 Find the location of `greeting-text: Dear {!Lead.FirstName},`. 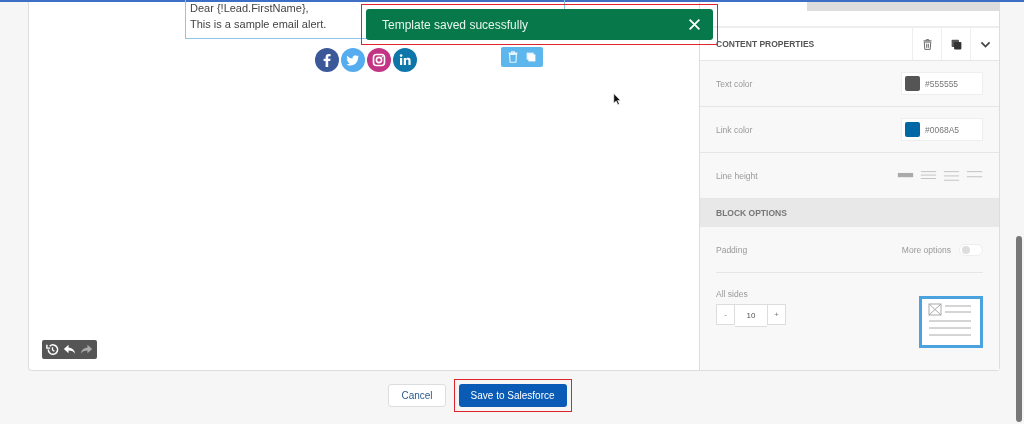

greeting-text: Dear {!Lead.FirstName}, is located at coordinates (249, 7).